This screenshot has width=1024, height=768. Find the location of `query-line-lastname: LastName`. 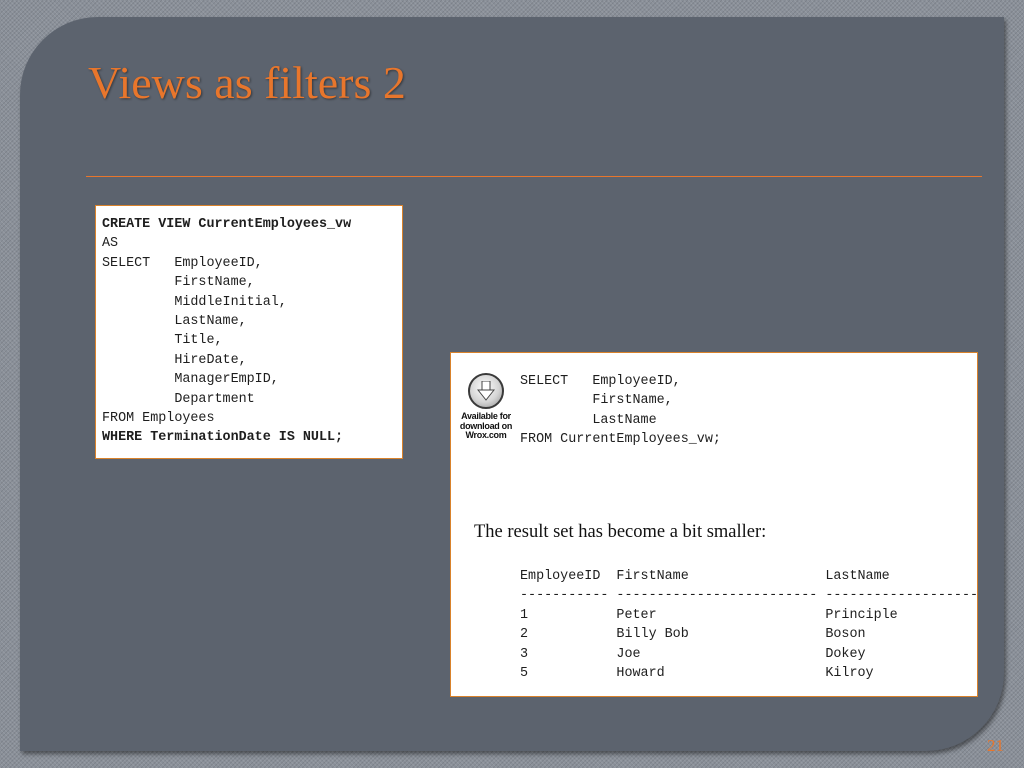

query-line-lastname: LastName is located at coordinates (588, 420).